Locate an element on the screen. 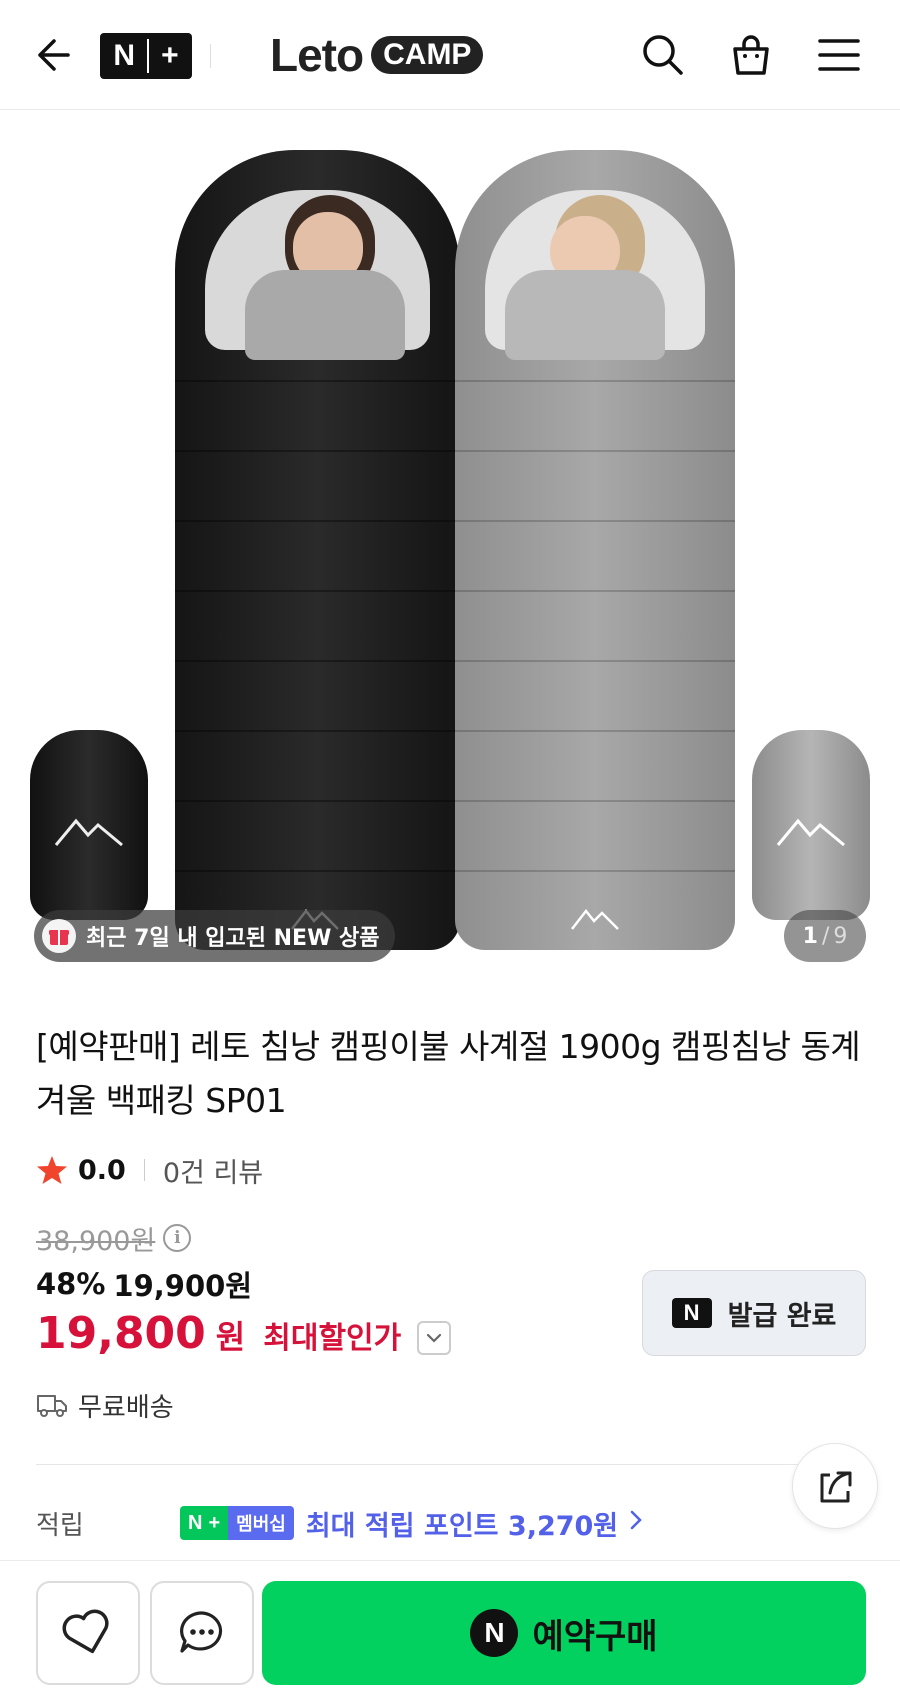 The height and width of the screenshot is (1708, 900). back-arrow-icon is located at coordinates (54, 55).